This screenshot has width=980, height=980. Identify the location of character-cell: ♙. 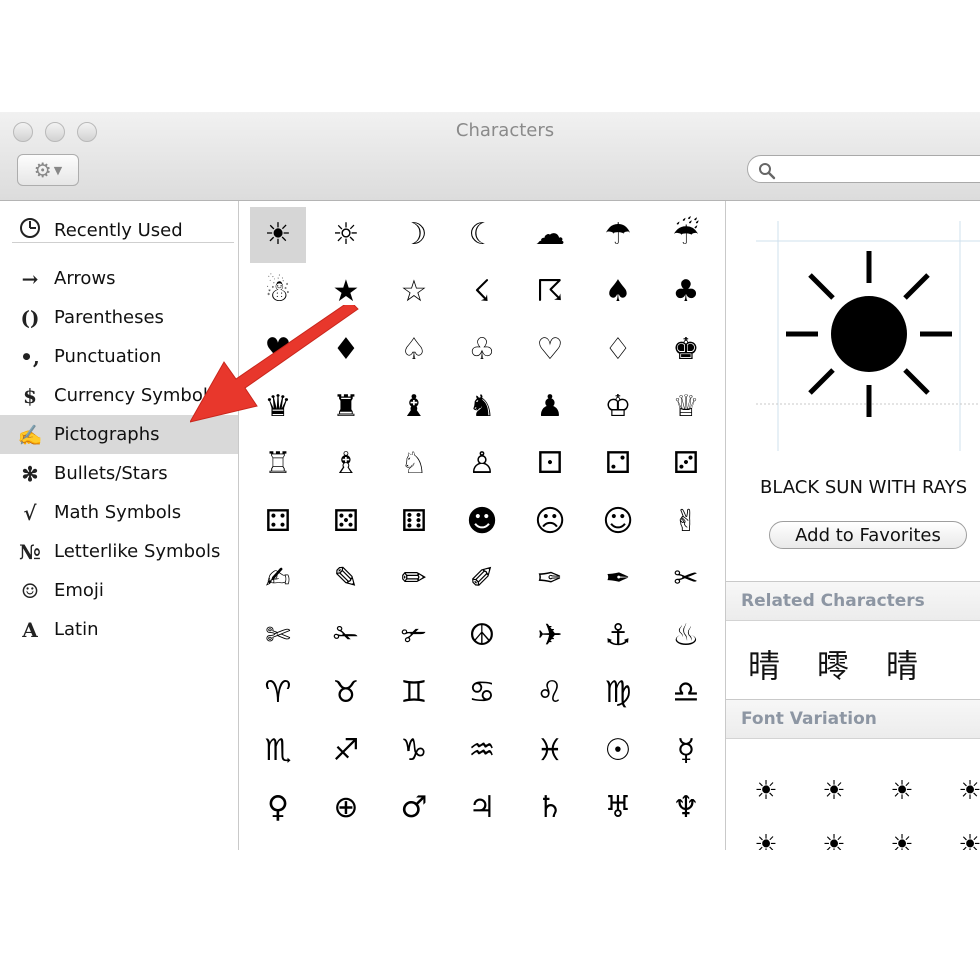
(482, 464).